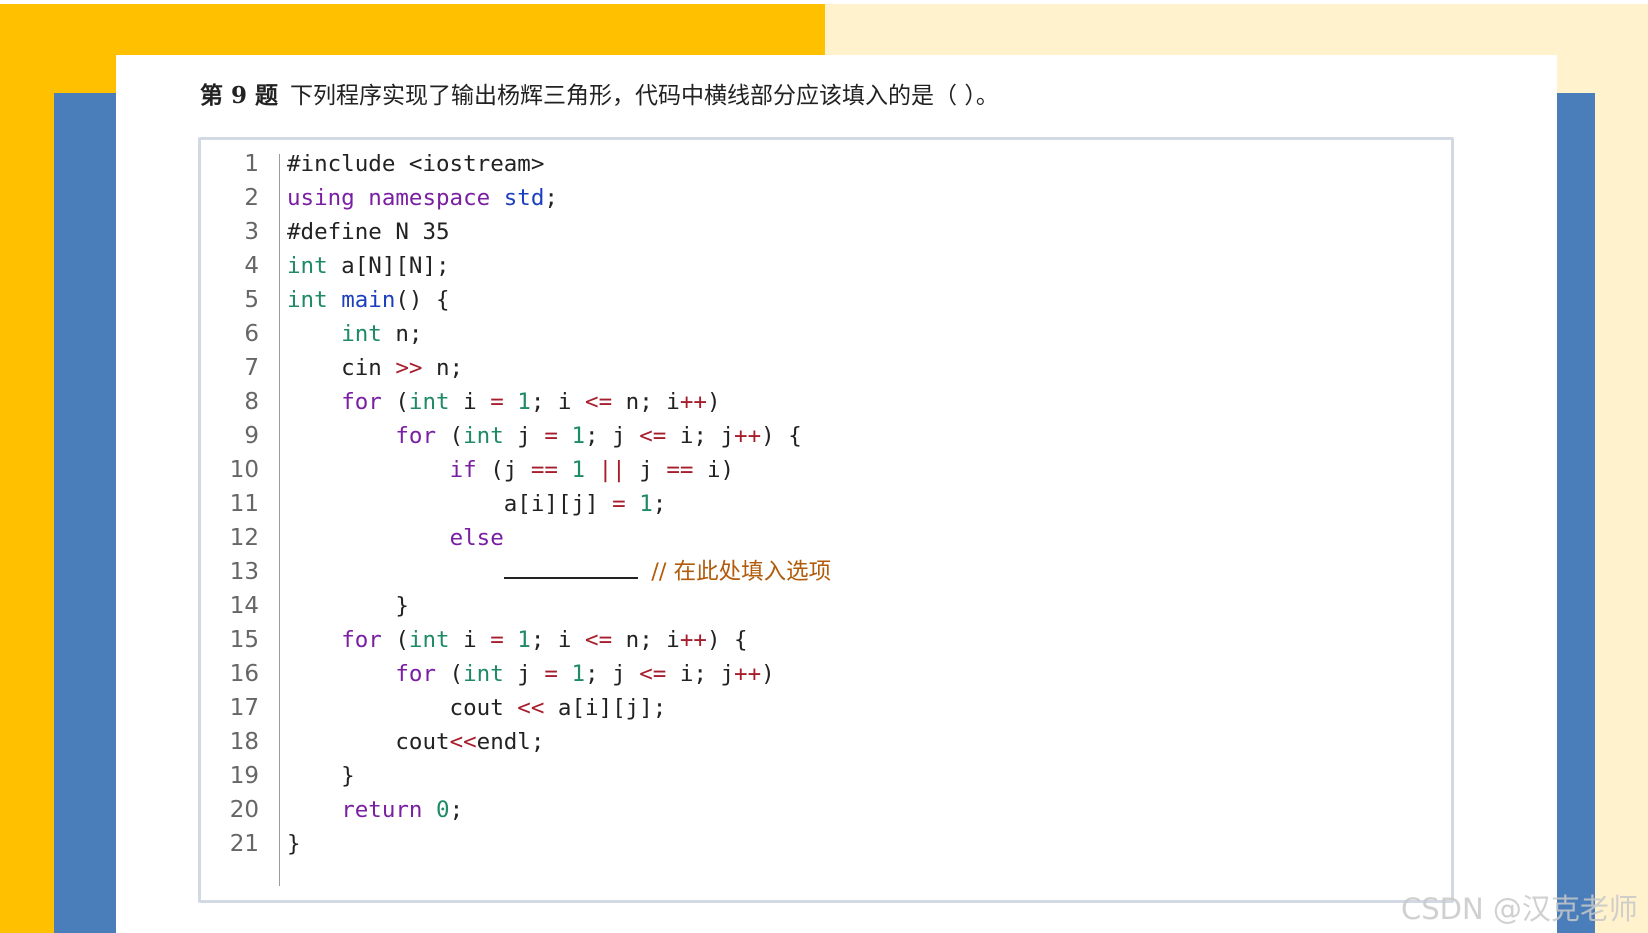 The image size is (1648, 933). Describe the element at coordinates (244, 470) in the screenshot. I see `line-number: 10` at that location.